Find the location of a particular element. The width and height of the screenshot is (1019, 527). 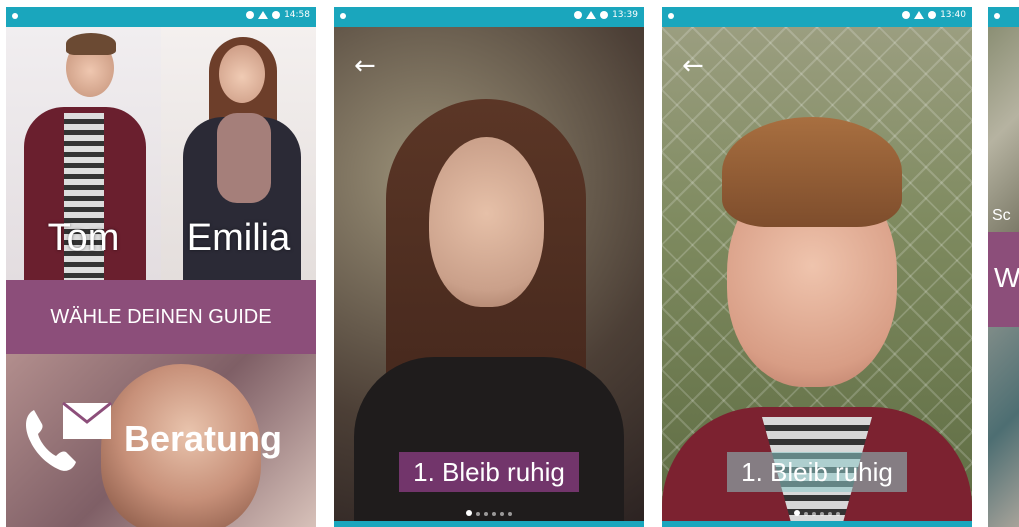

partial-tile-bottom is located at coordinates (1003, 427).